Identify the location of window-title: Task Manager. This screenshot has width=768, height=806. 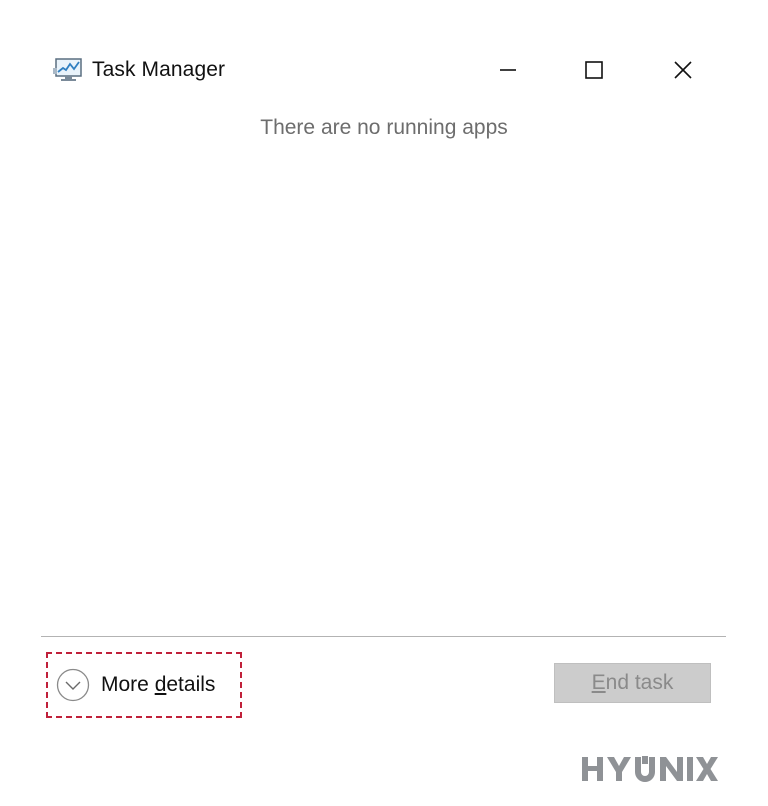
(159, 69).